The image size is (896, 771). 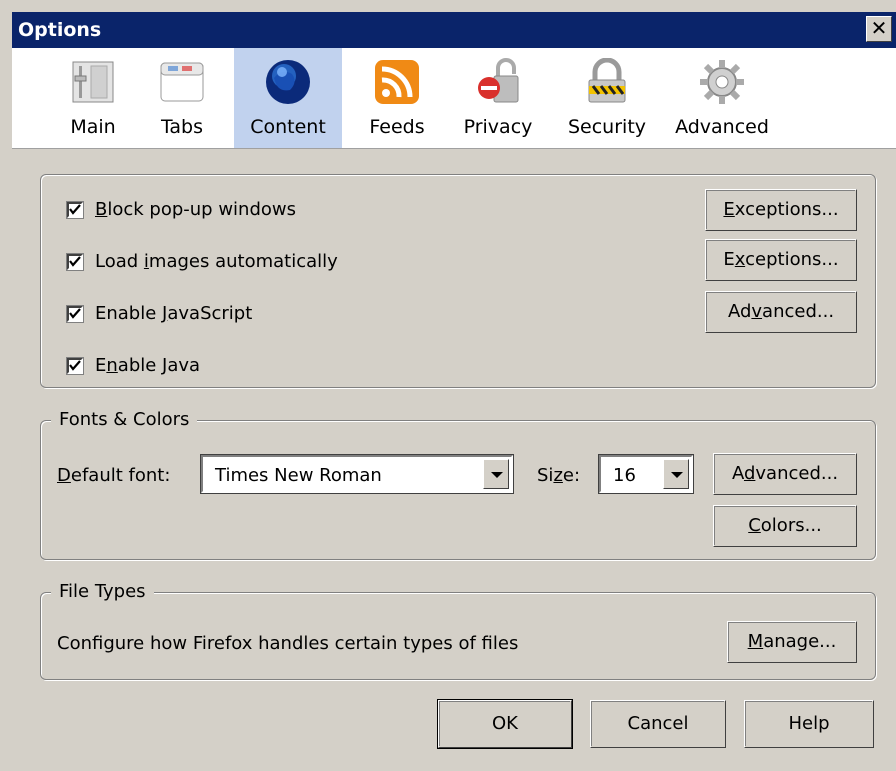 I want to click on ok-button: OK, so click(x=505, y=724).